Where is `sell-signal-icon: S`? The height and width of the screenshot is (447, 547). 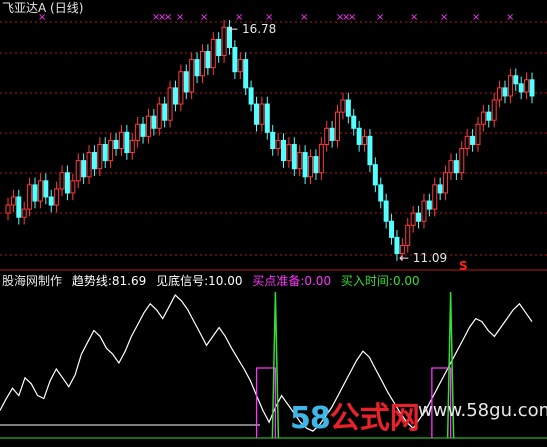 sell-signal-icon: S is located at coordinates (463, 266).